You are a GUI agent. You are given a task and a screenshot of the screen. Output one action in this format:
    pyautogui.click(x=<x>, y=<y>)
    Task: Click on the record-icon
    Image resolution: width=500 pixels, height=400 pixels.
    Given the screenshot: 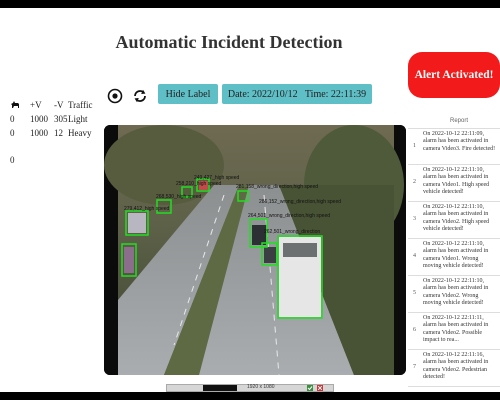 What is the action you would take?
    pyautogui.click(x=115, y=96)
    